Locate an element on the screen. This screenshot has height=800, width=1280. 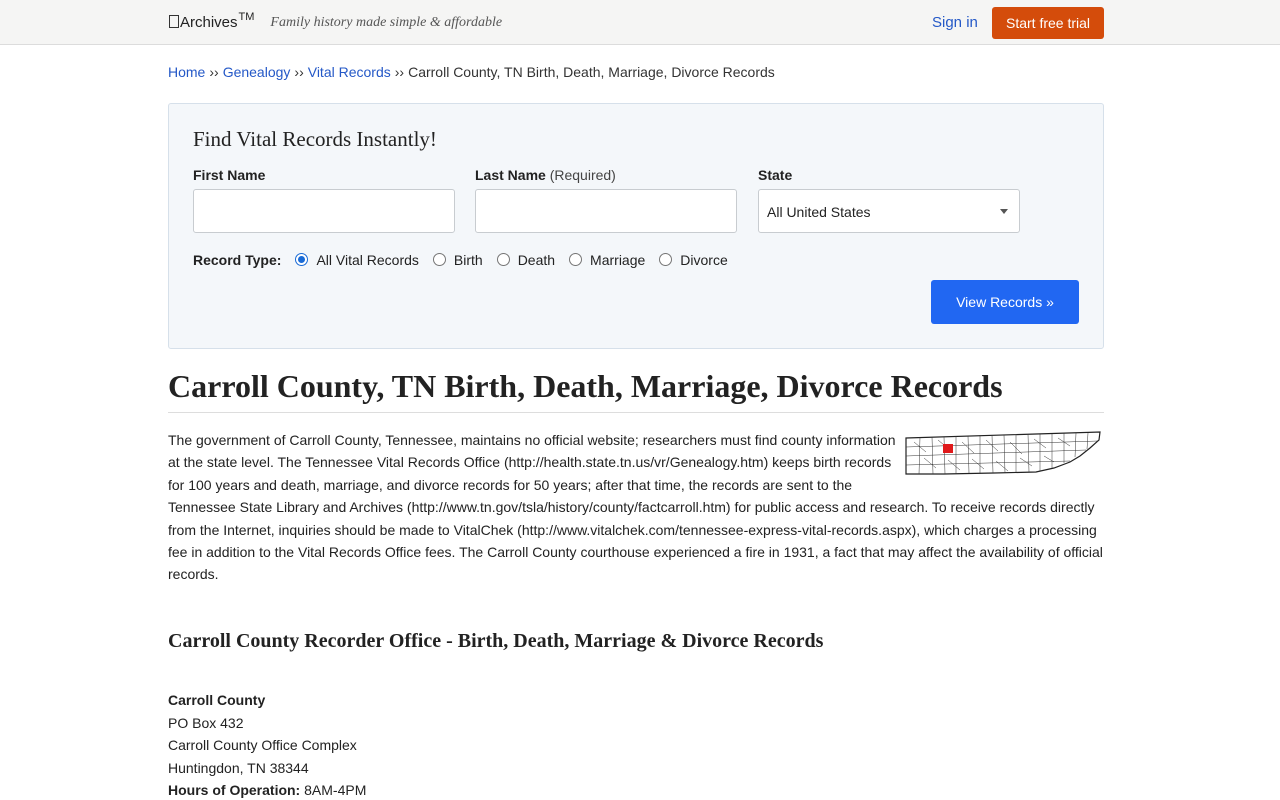
first-name-label-text: First Name is located at coordinates (229, 175).